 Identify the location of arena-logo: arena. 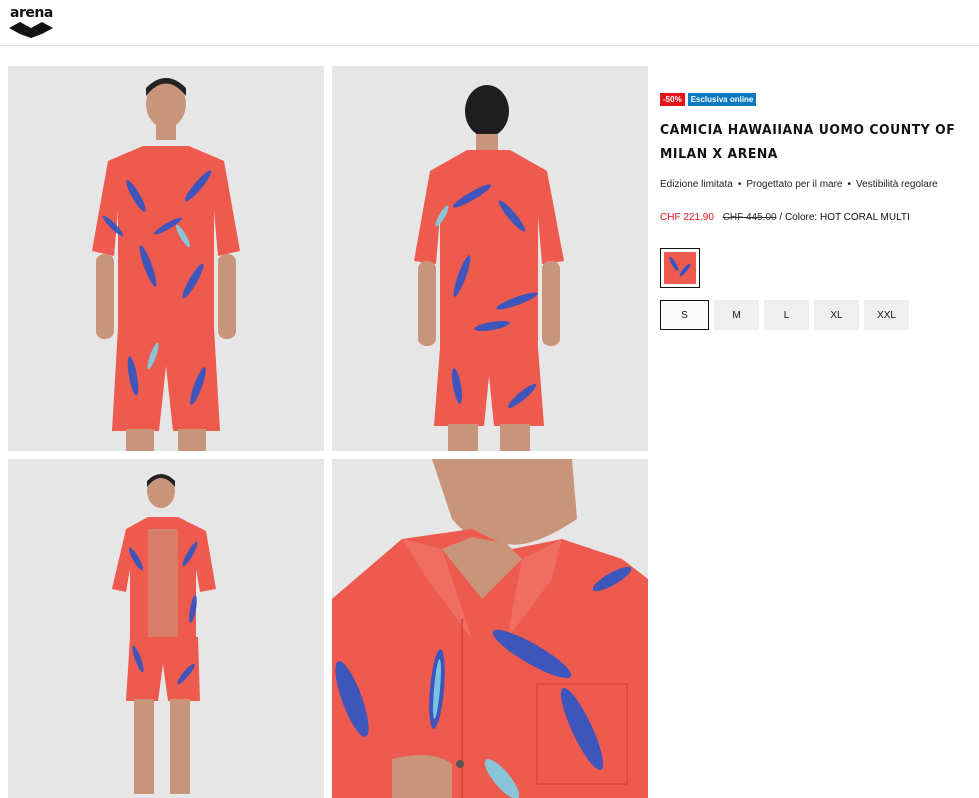
(31, 21).